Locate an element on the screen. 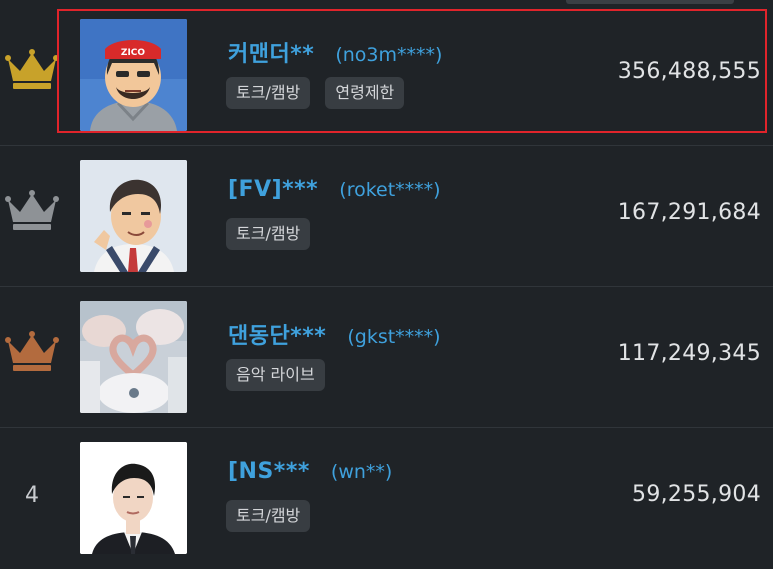 Image resolution: width=773 pixels, height=569 pixels. user-name-line: [NS*** (wn**) is located at coordinates (310, 471).